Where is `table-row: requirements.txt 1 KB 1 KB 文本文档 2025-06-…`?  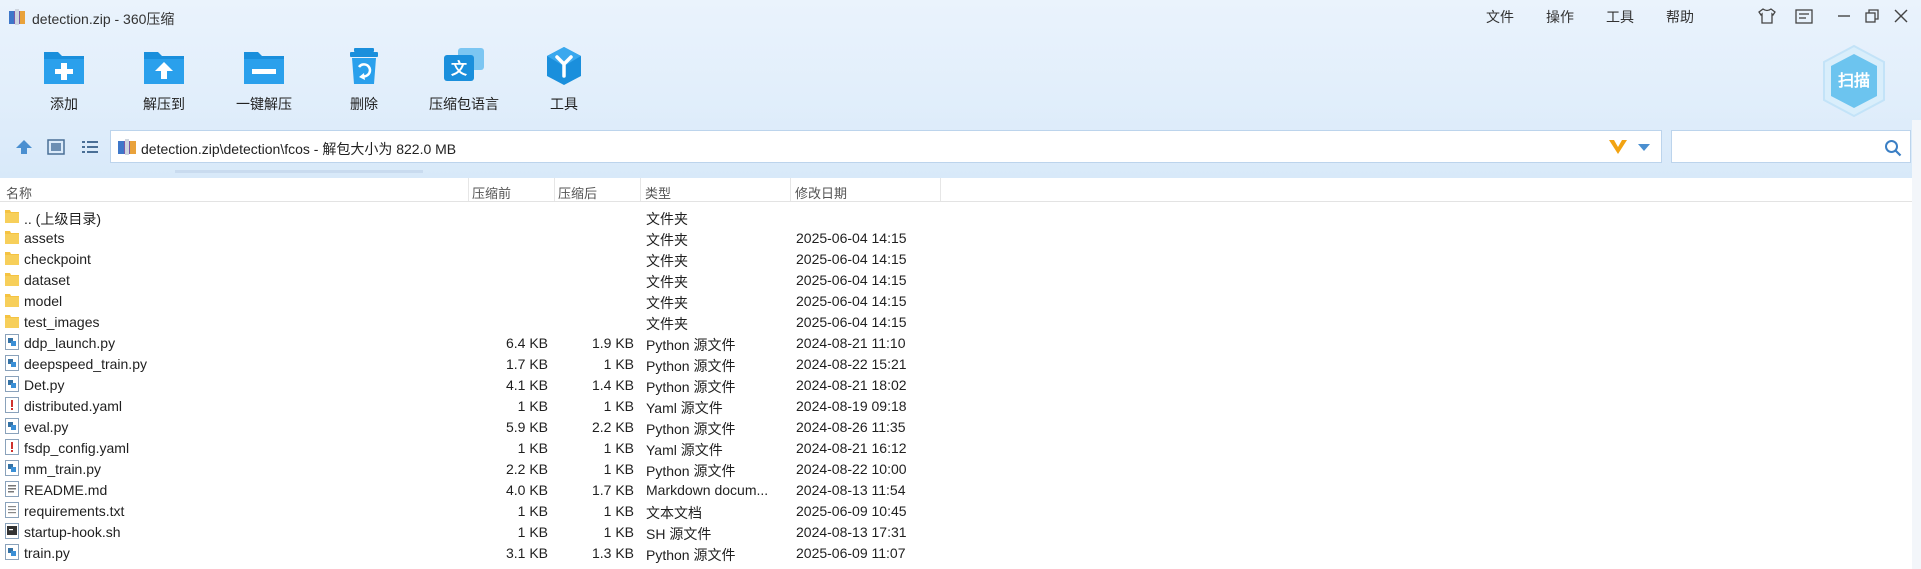 table-row: requirements.txt 1 KB 1 KB 文本文档 2025-06-… is located at coordinates (960, 510).